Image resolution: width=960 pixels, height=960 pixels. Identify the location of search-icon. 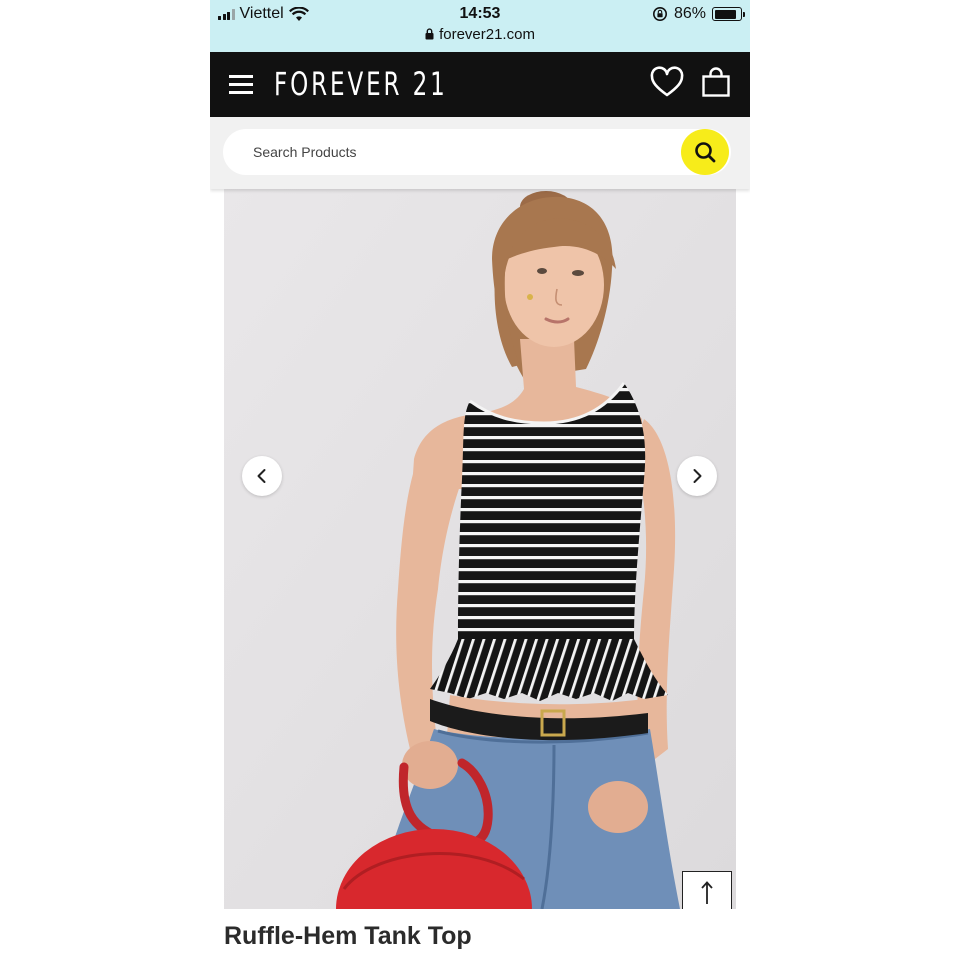
(705, 152).